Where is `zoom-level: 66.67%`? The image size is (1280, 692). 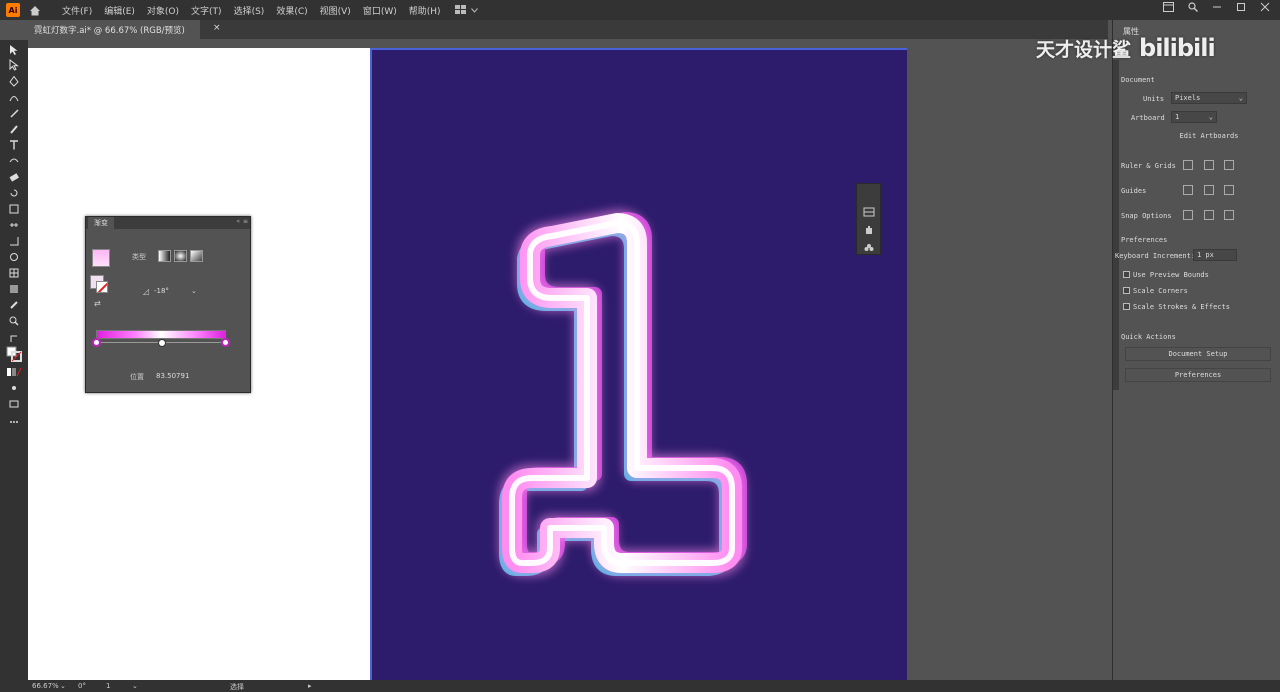 zoom-level: 66.67% is located at coordinates (45, 686).